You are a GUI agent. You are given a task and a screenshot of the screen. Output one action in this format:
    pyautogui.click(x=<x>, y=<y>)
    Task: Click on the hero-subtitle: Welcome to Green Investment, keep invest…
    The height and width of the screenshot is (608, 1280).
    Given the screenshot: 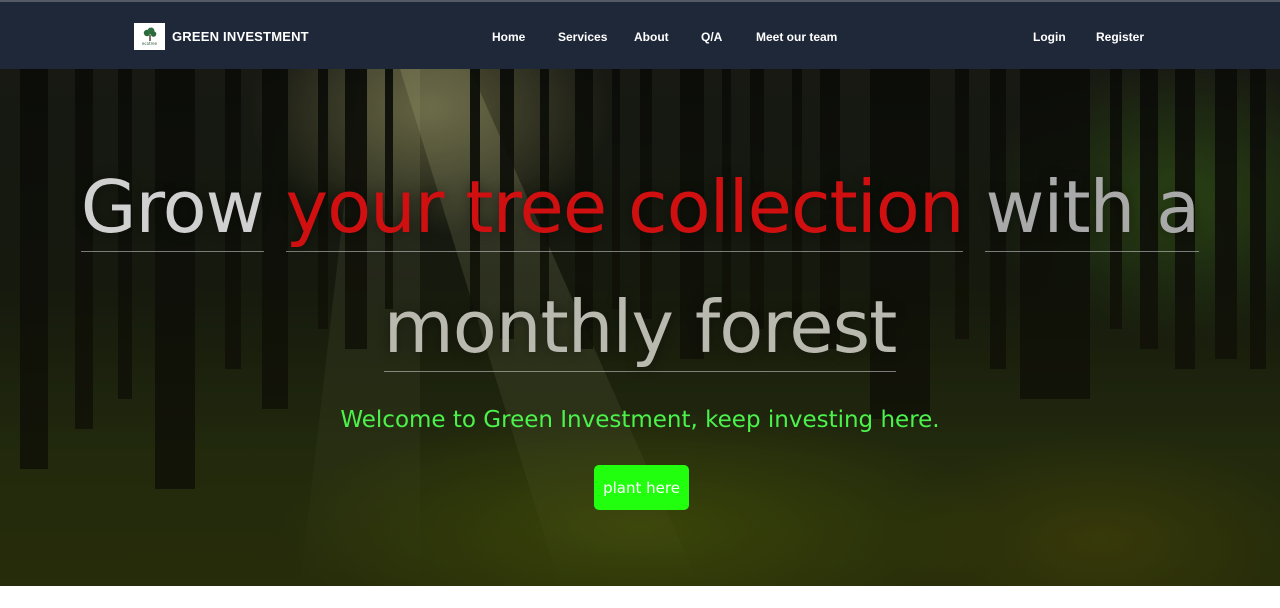 What is the action you would take?
    pyautogui.click(x=640, y=420)
    